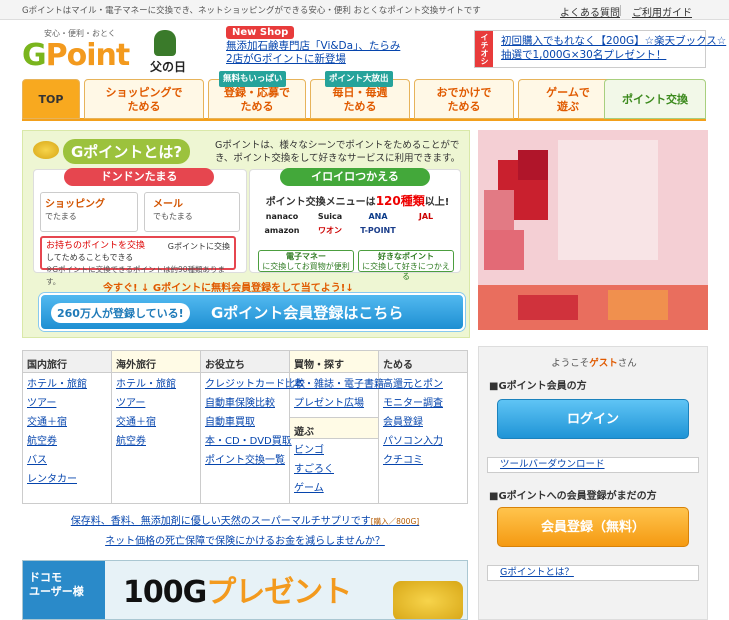  I want to click on category-domestic: 国内旅行 ホテル・旅館 ツアー 交通＋宿 航空券 バス レンタカー, so click(67, 427).